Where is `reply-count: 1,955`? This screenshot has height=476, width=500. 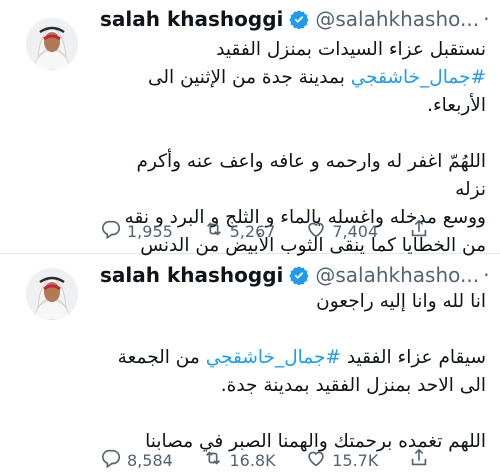 reply-count: 1,955 is located at coordinates (150, 231).